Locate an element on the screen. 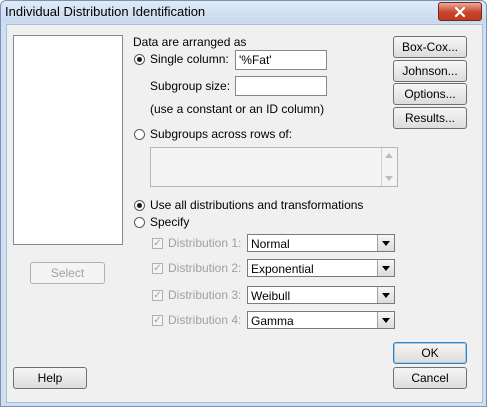  single-column-radio is located at coordinates (139, 59).